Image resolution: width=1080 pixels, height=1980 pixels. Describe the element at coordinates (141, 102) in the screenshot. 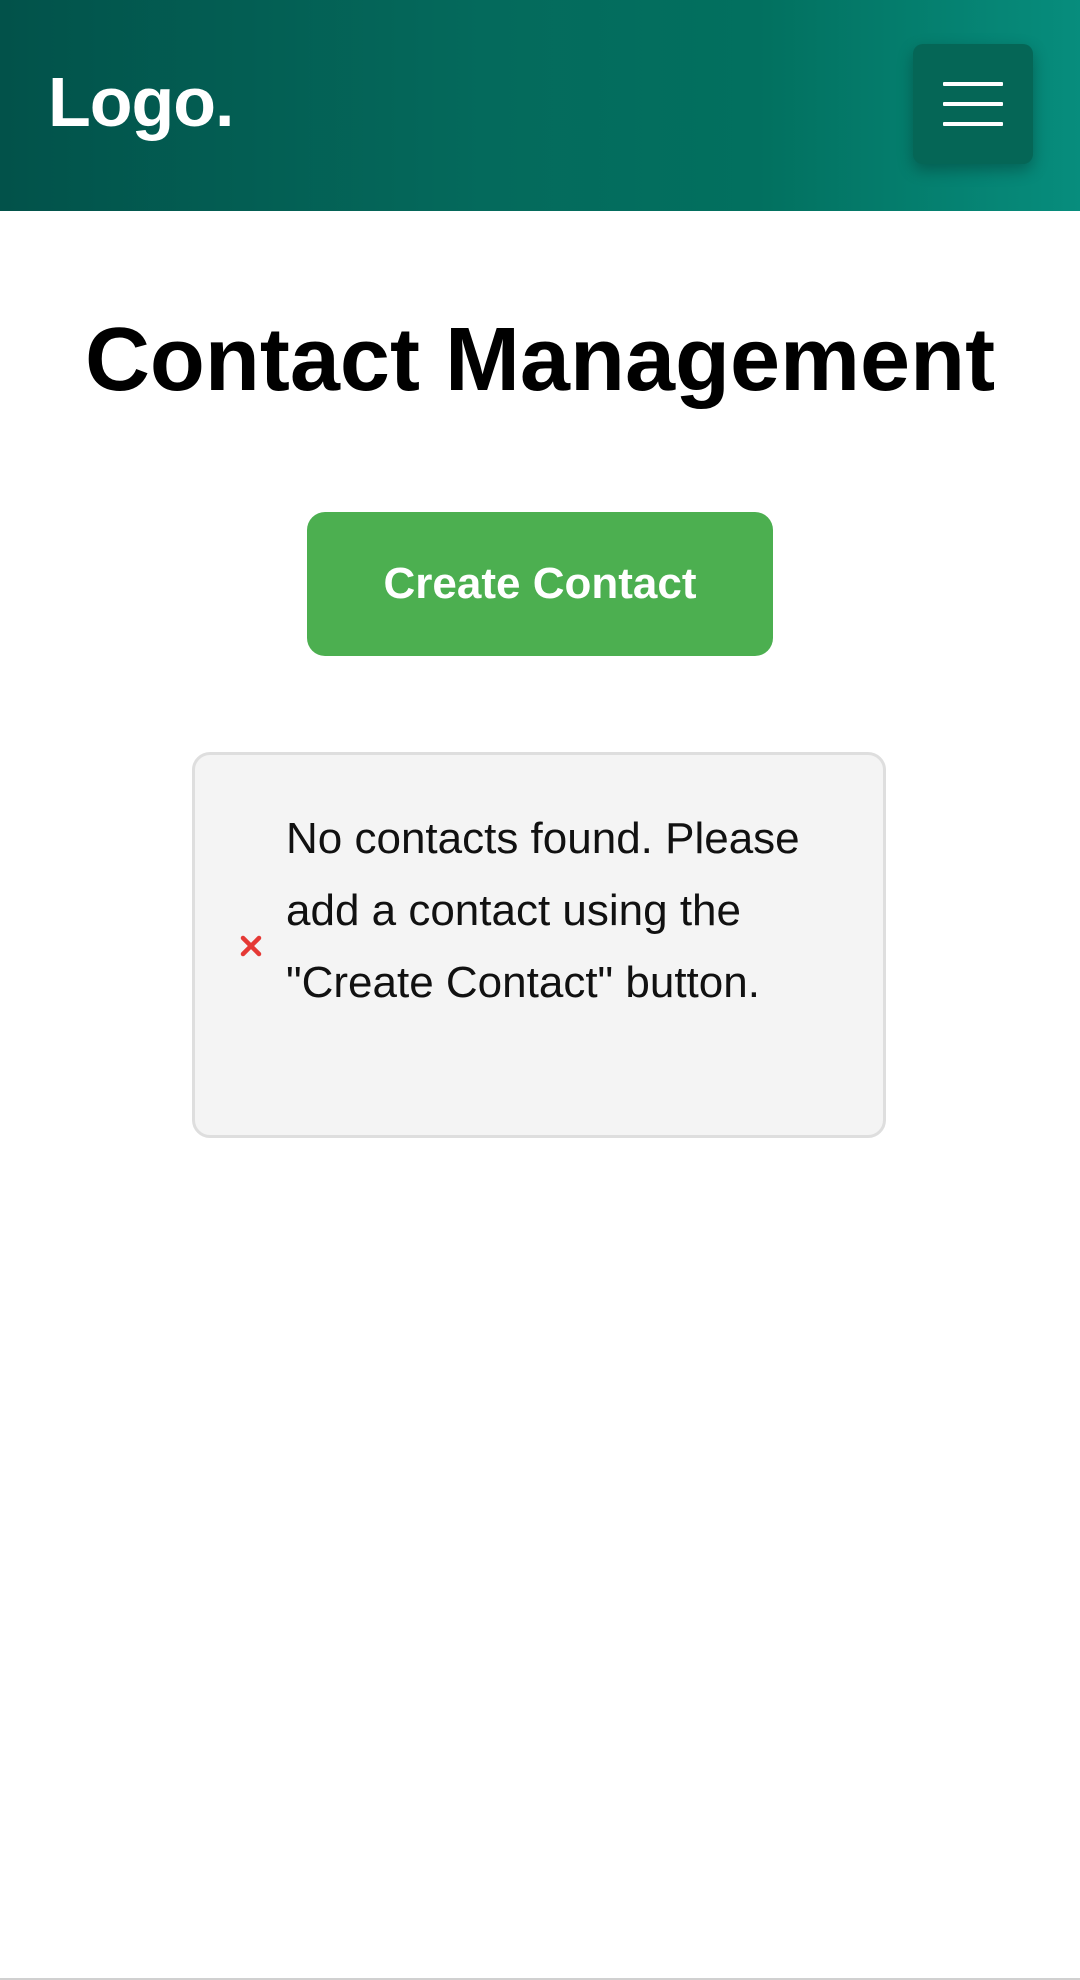

I see `logo: Logo.` at that location.